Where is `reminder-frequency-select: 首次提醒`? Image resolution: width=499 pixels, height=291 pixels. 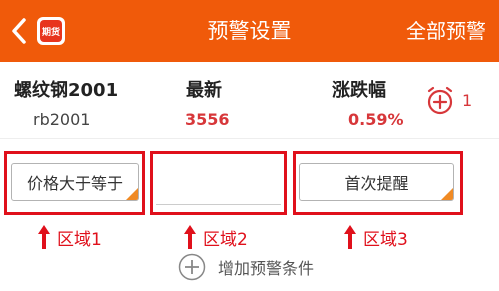
reminder-frequency-select: 首次提醒 is located at coordinates (376, 182).